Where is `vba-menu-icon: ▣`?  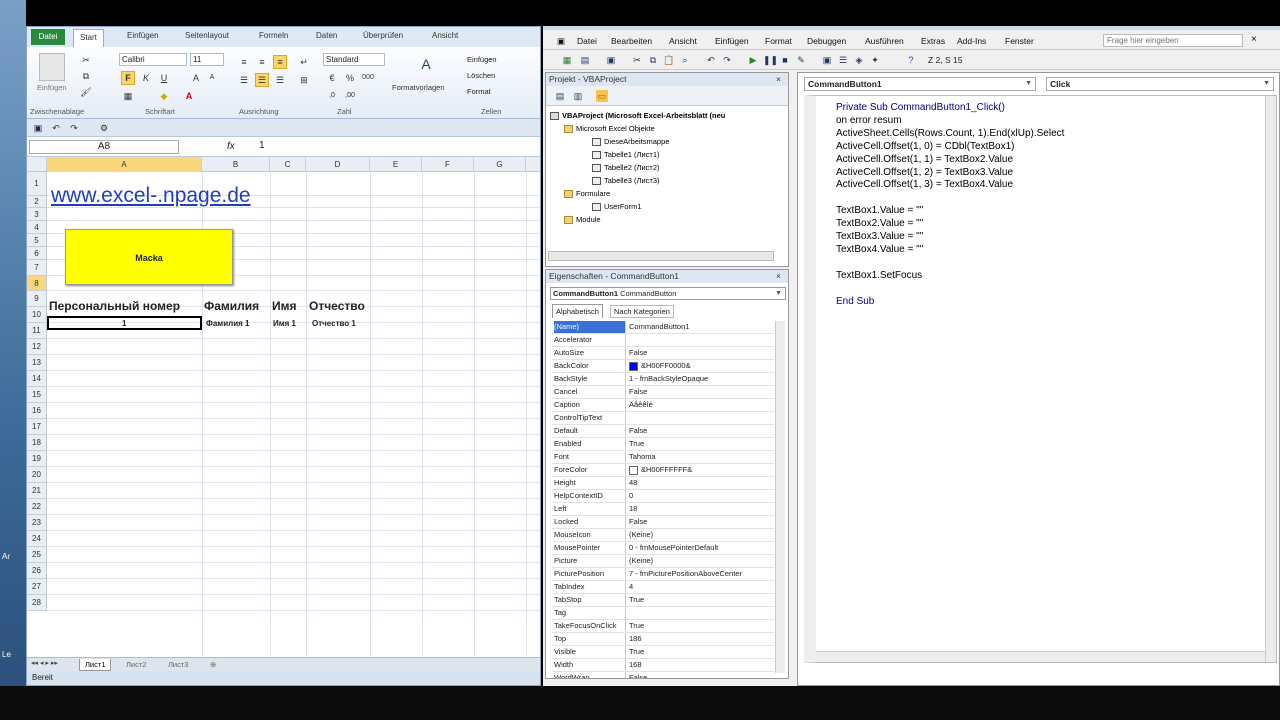
vba-menu-icon: ▣ is located at coordinates (561, 41).